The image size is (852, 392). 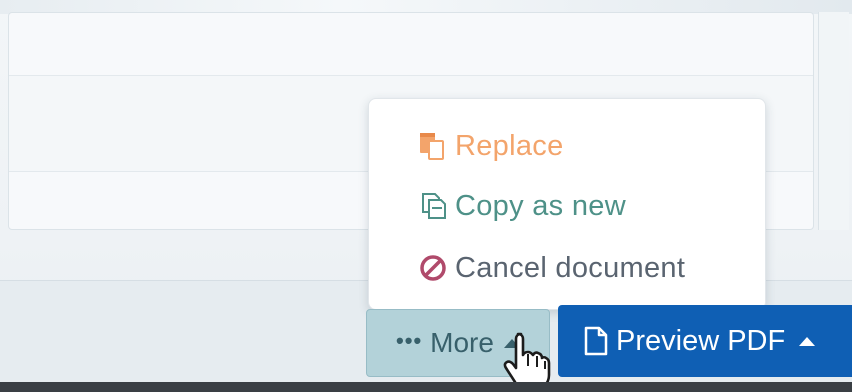 I want to click on menu-item-copy-as-new: Copy as new, so click(x=521, y=206).